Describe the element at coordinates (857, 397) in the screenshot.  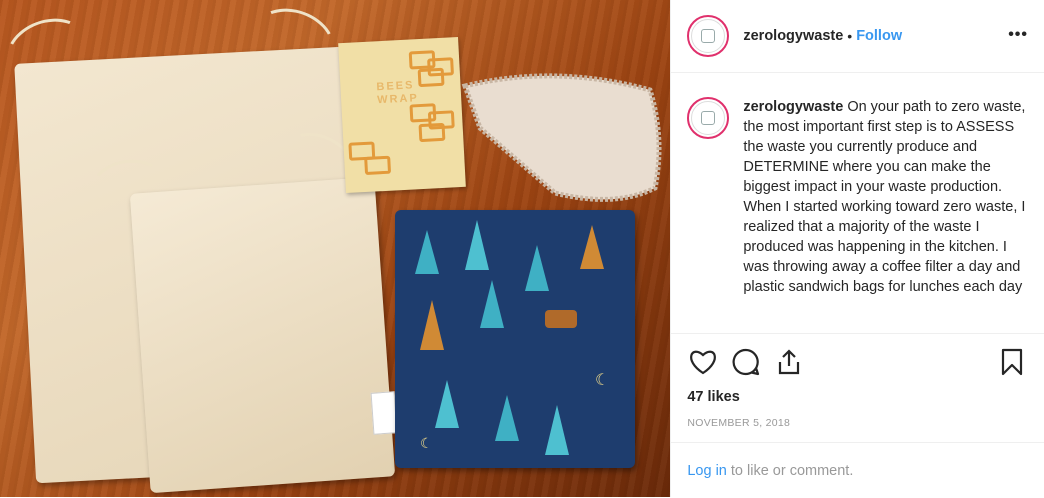
I see `likes-count: 47 likes` at that location.